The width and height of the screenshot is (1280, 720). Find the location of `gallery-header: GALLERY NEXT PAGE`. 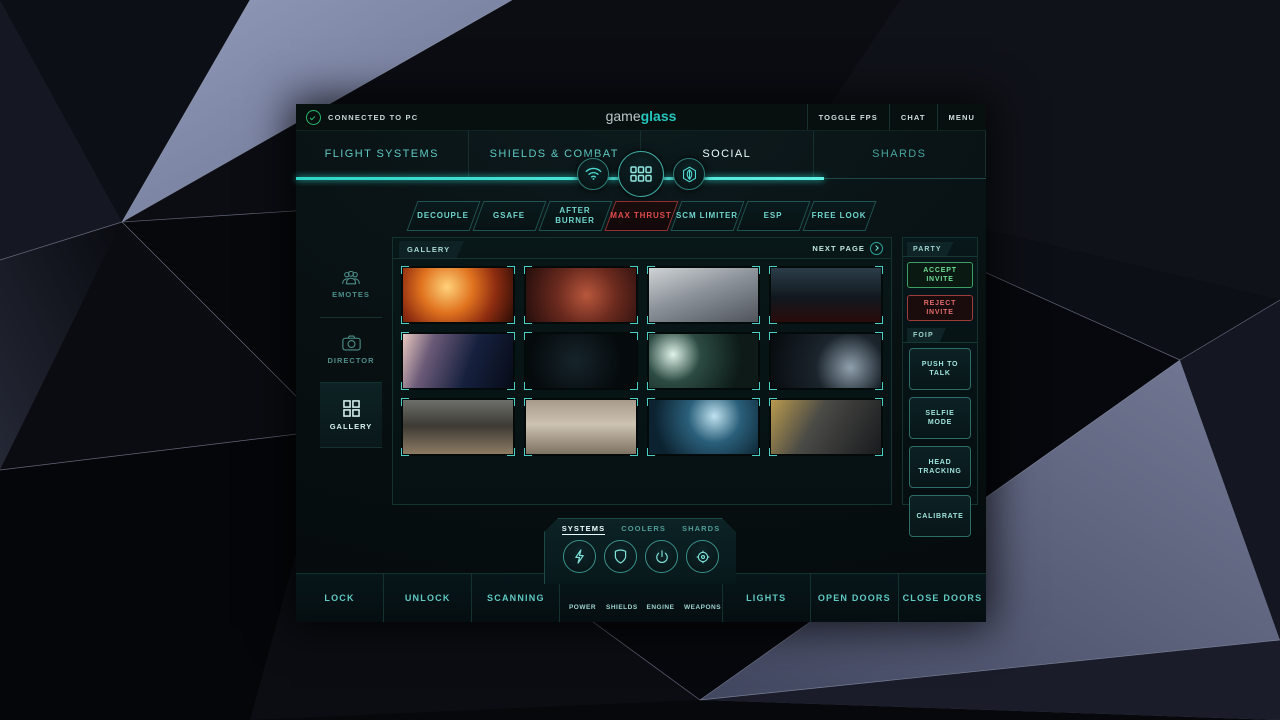

gallery-header: GALLERY NEXT PAGE is located at coordinates (642, 248).